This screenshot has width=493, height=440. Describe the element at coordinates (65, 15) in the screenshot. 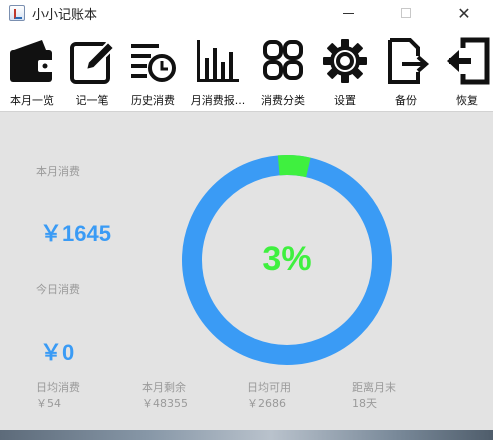

I see `window-title: 小小记账本` at that location.